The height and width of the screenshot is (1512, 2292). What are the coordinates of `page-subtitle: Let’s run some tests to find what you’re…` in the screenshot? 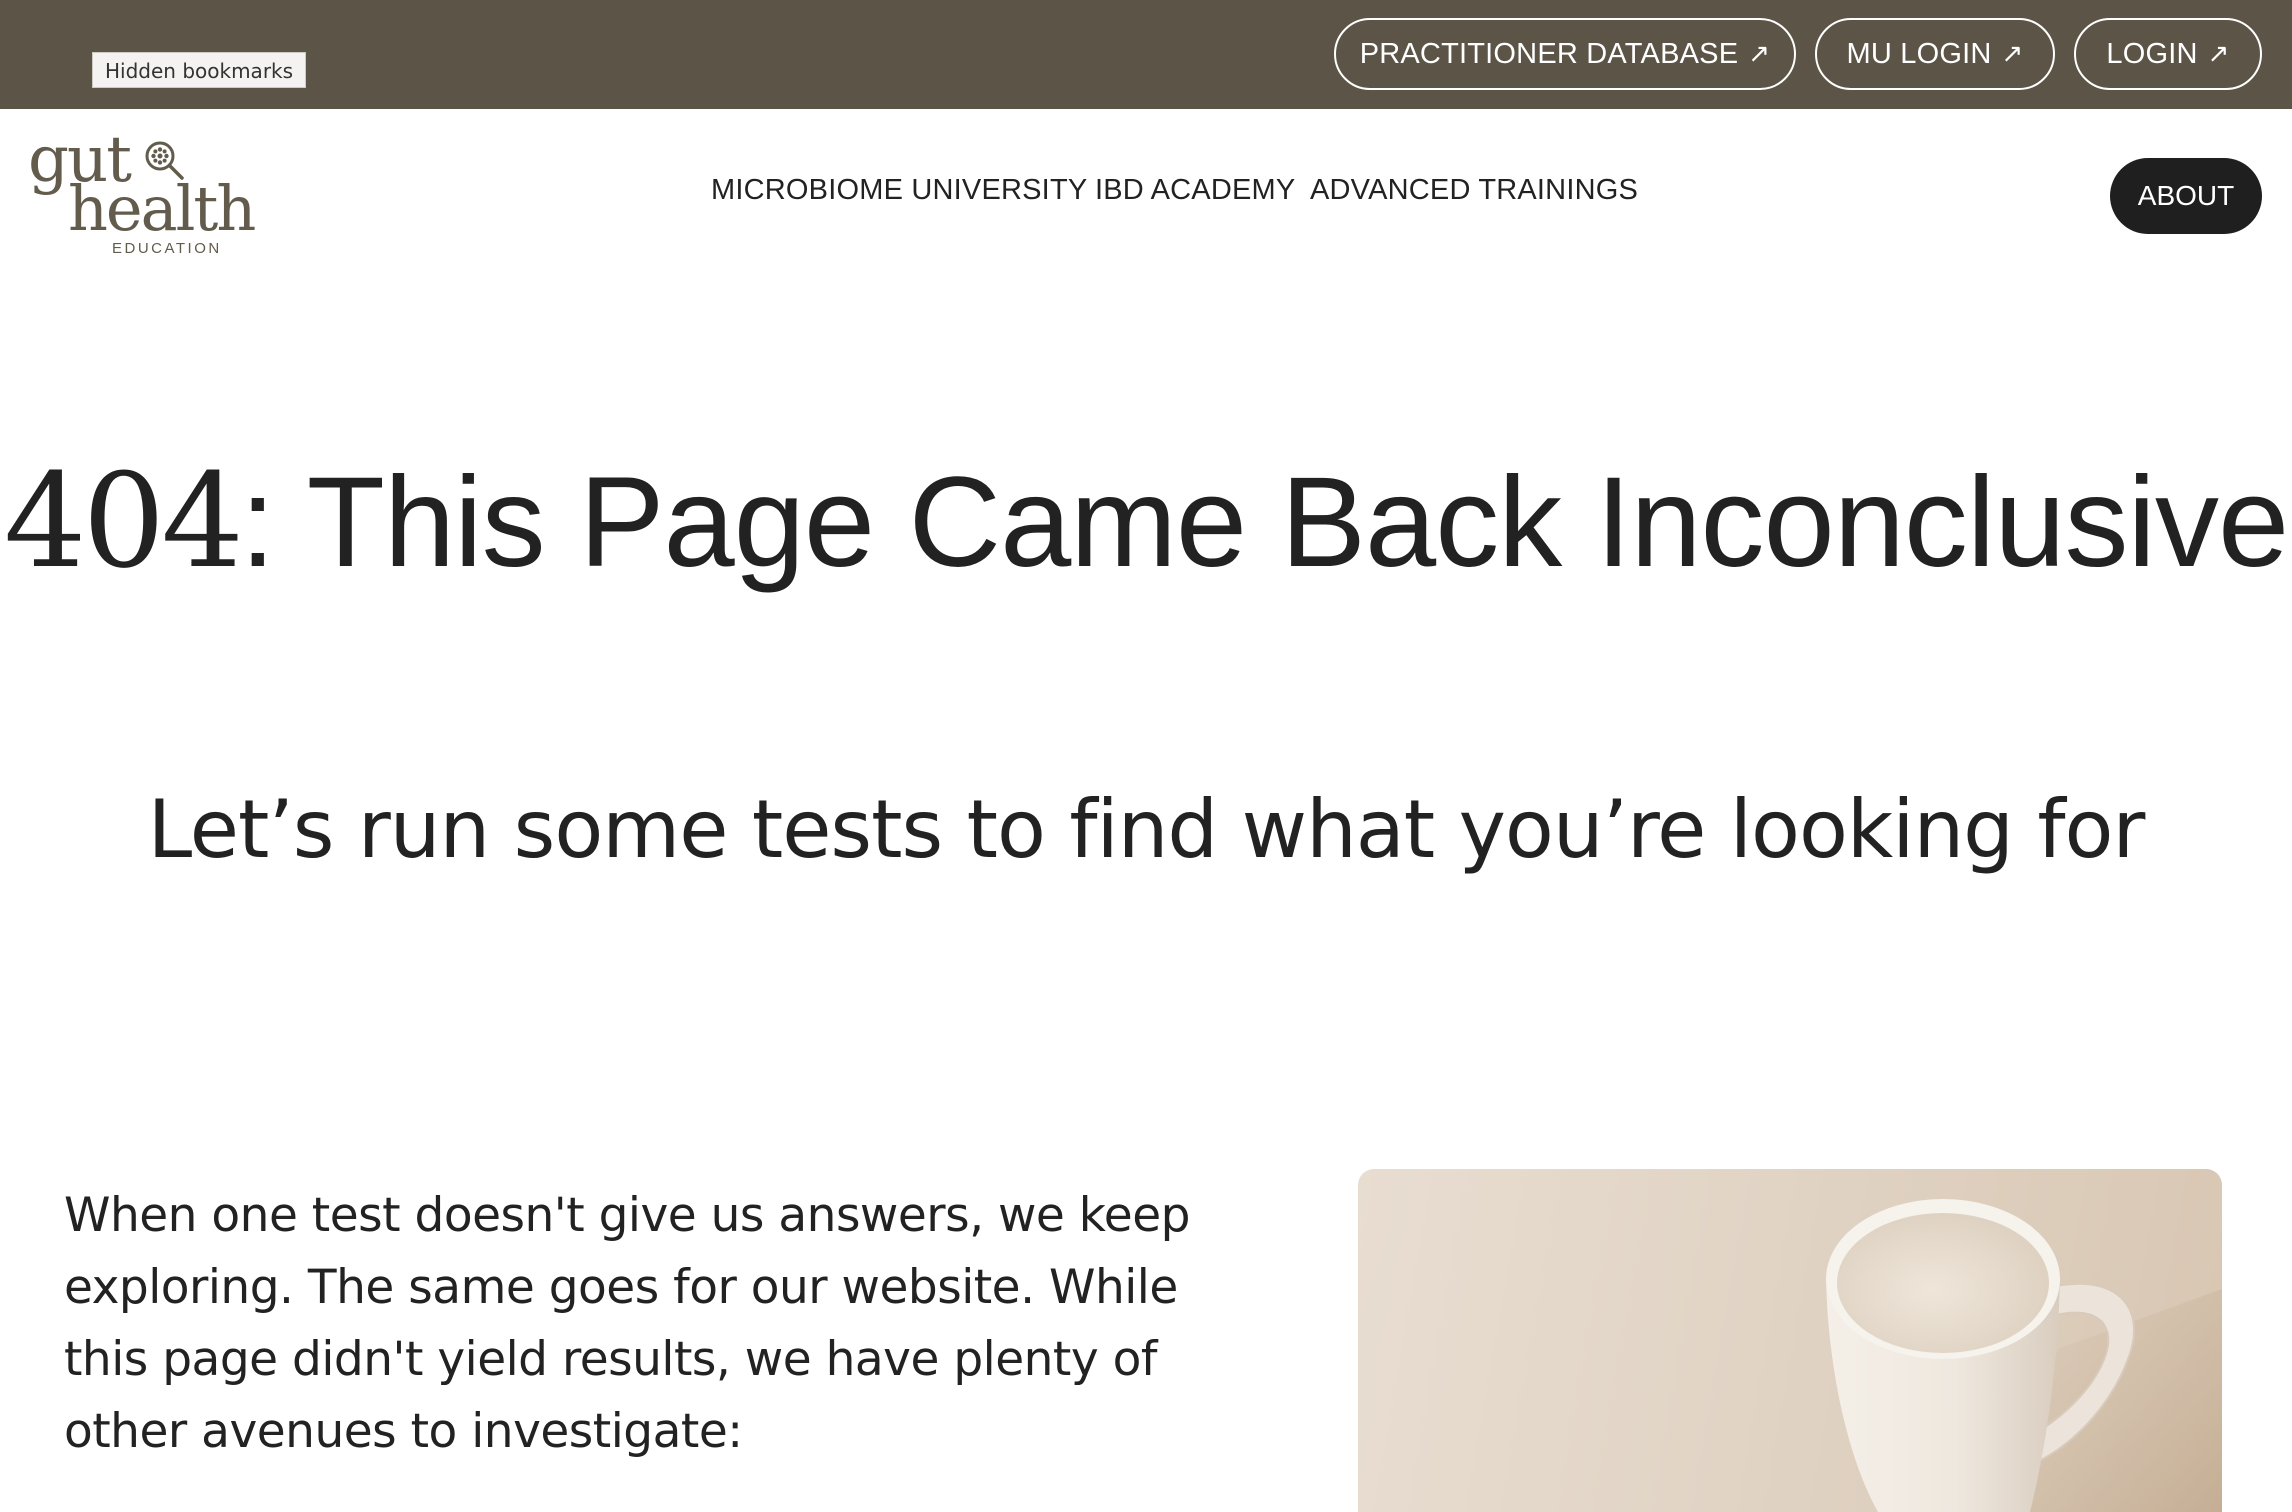 It's located at (1146, 829).